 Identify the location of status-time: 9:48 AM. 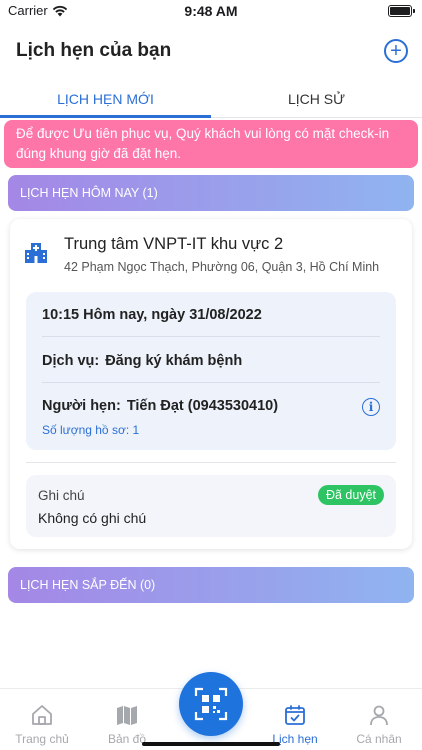
(211, 11).